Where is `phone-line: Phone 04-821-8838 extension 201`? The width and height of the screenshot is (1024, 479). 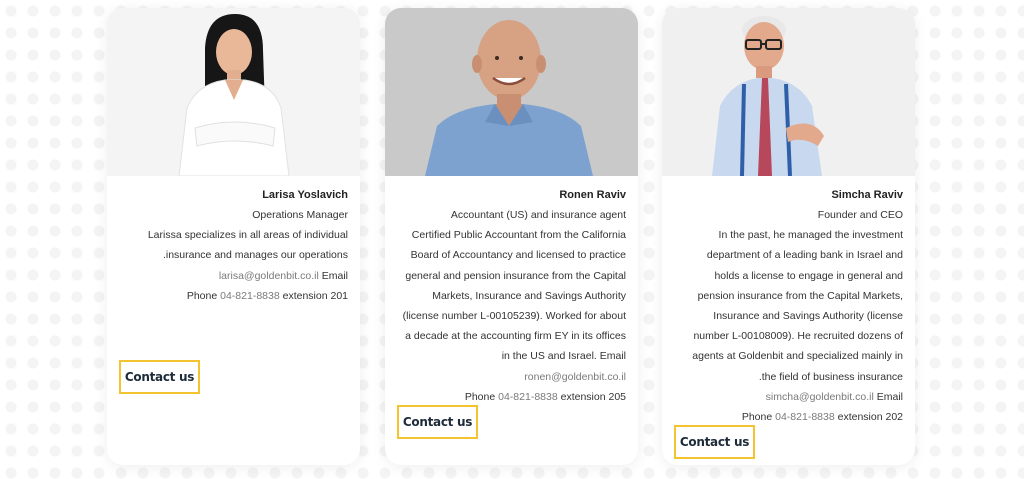
phone-line: Phone 04-821-8838 extension 201 is located at coordinates (233, 296).